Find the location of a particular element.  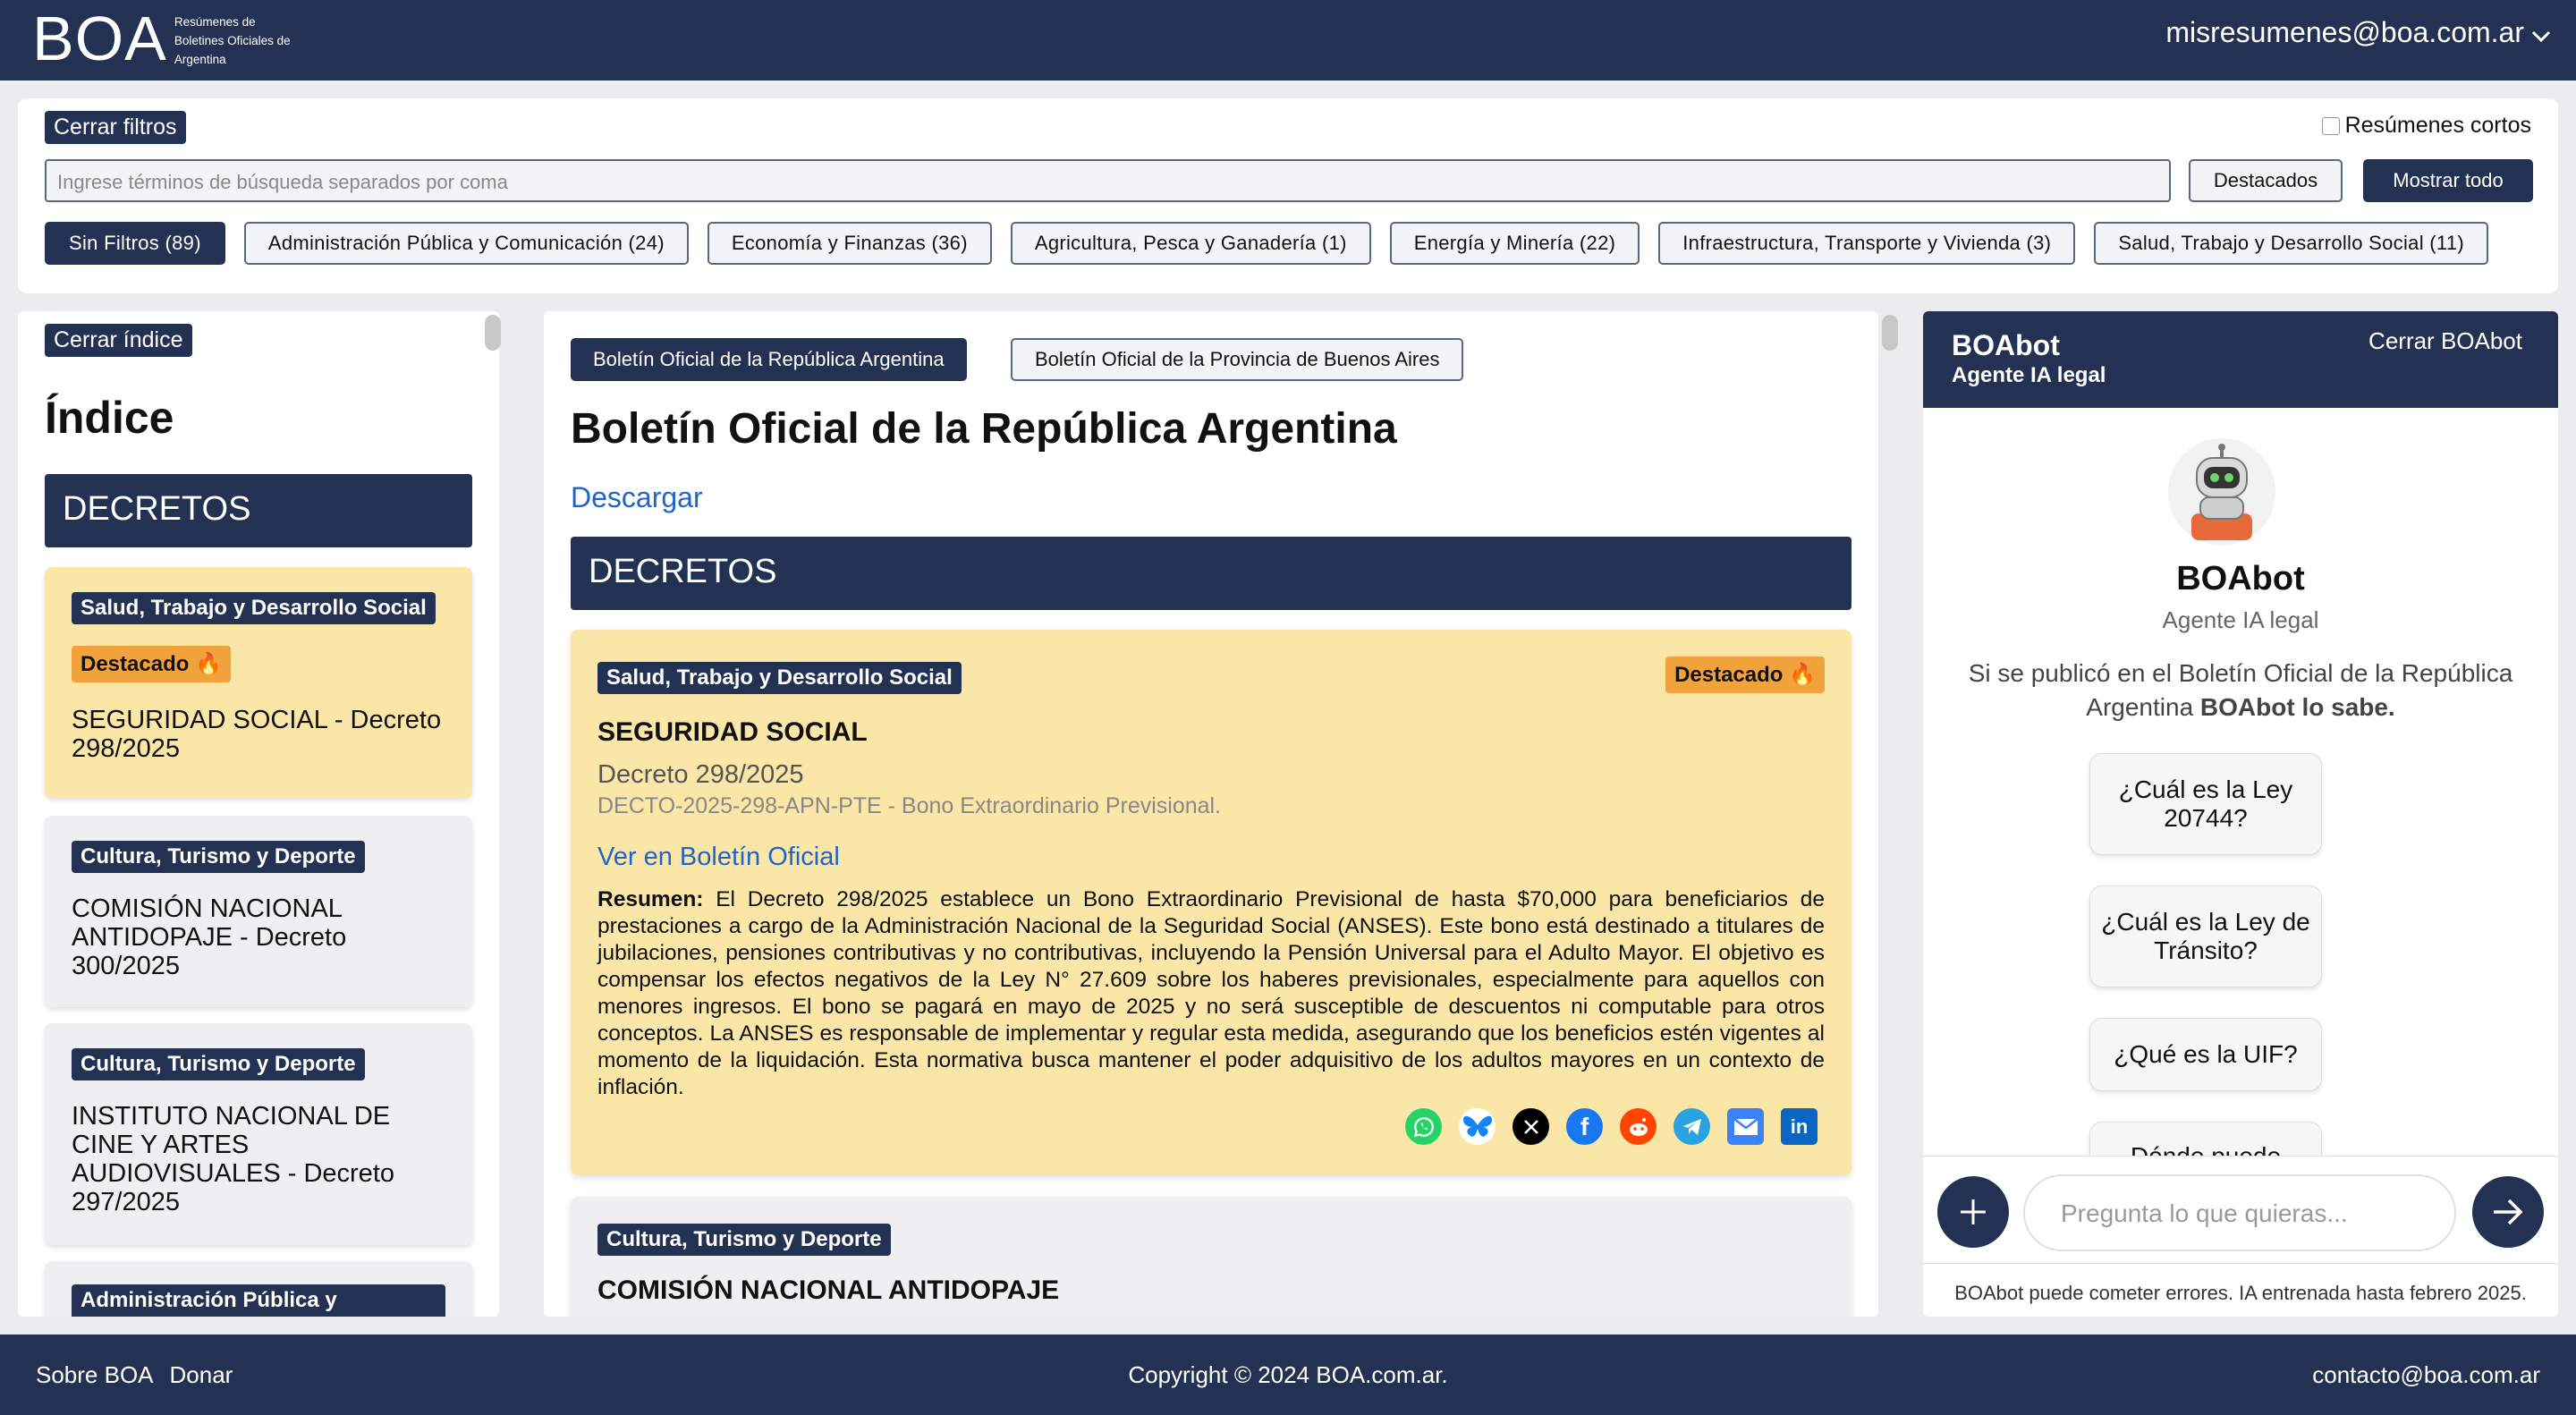

decree-title: COMISIÓN NACIONAL ANTIDOPAJE is located at coordinates (828, 1290).